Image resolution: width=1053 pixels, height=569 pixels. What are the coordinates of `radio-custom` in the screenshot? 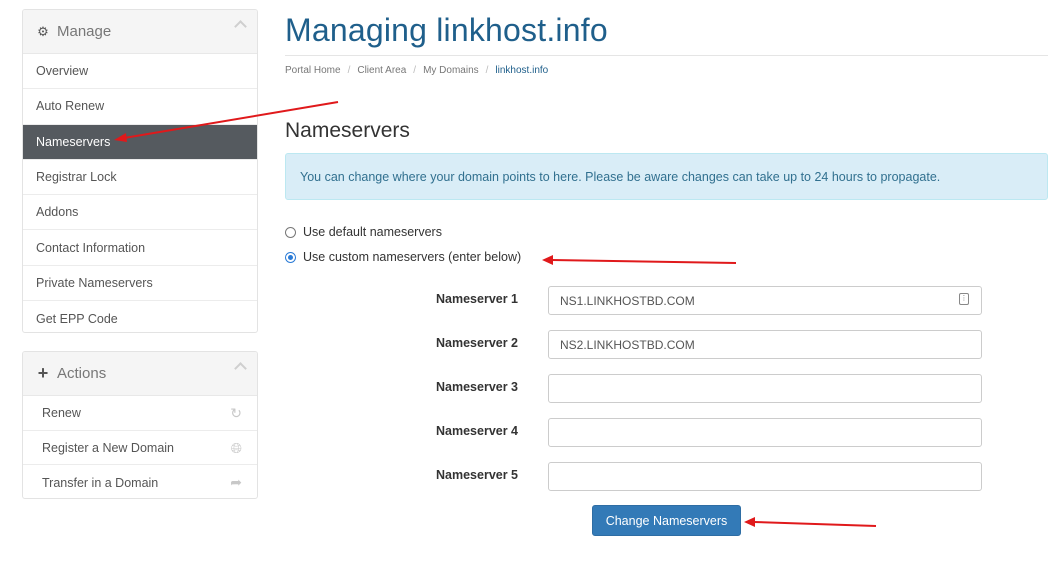 It's located at (290, 257).